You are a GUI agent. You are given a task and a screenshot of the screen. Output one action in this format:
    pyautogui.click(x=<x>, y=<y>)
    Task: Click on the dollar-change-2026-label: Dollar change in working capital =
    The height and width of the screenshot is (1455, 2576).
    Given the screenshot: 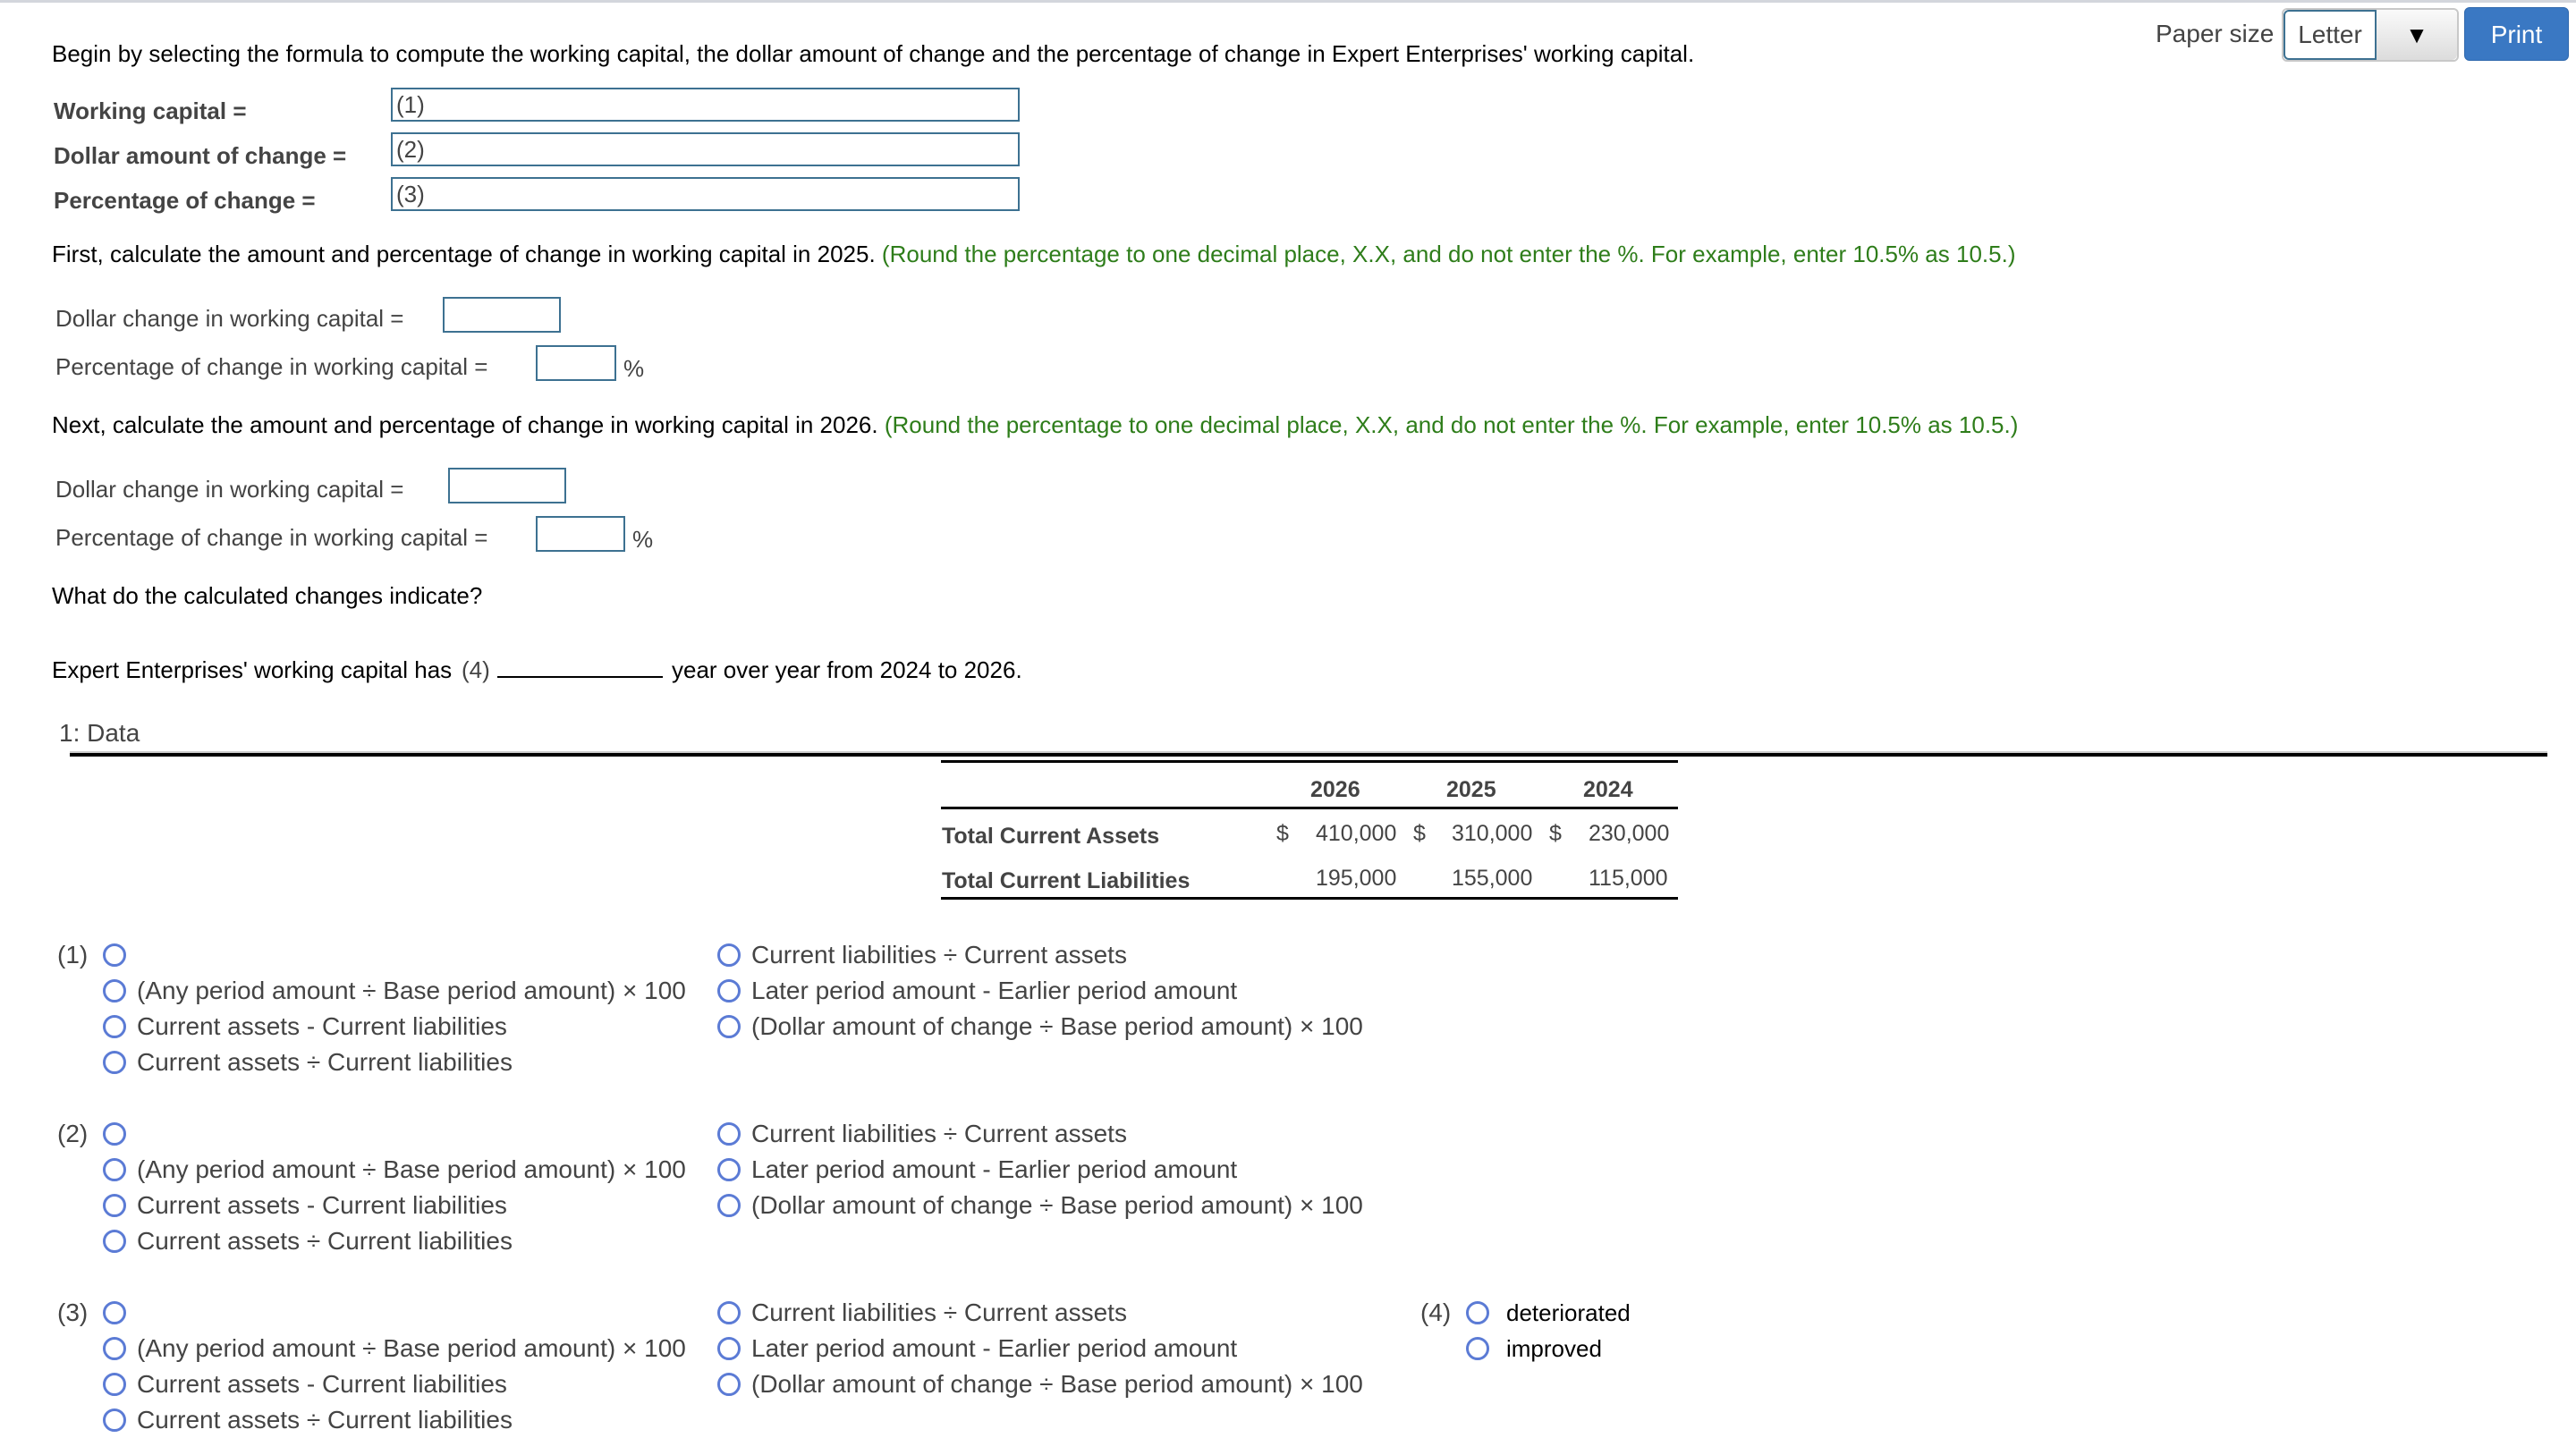 What is the action you would take?
    pyautogui.click(x=229, y=490)
    